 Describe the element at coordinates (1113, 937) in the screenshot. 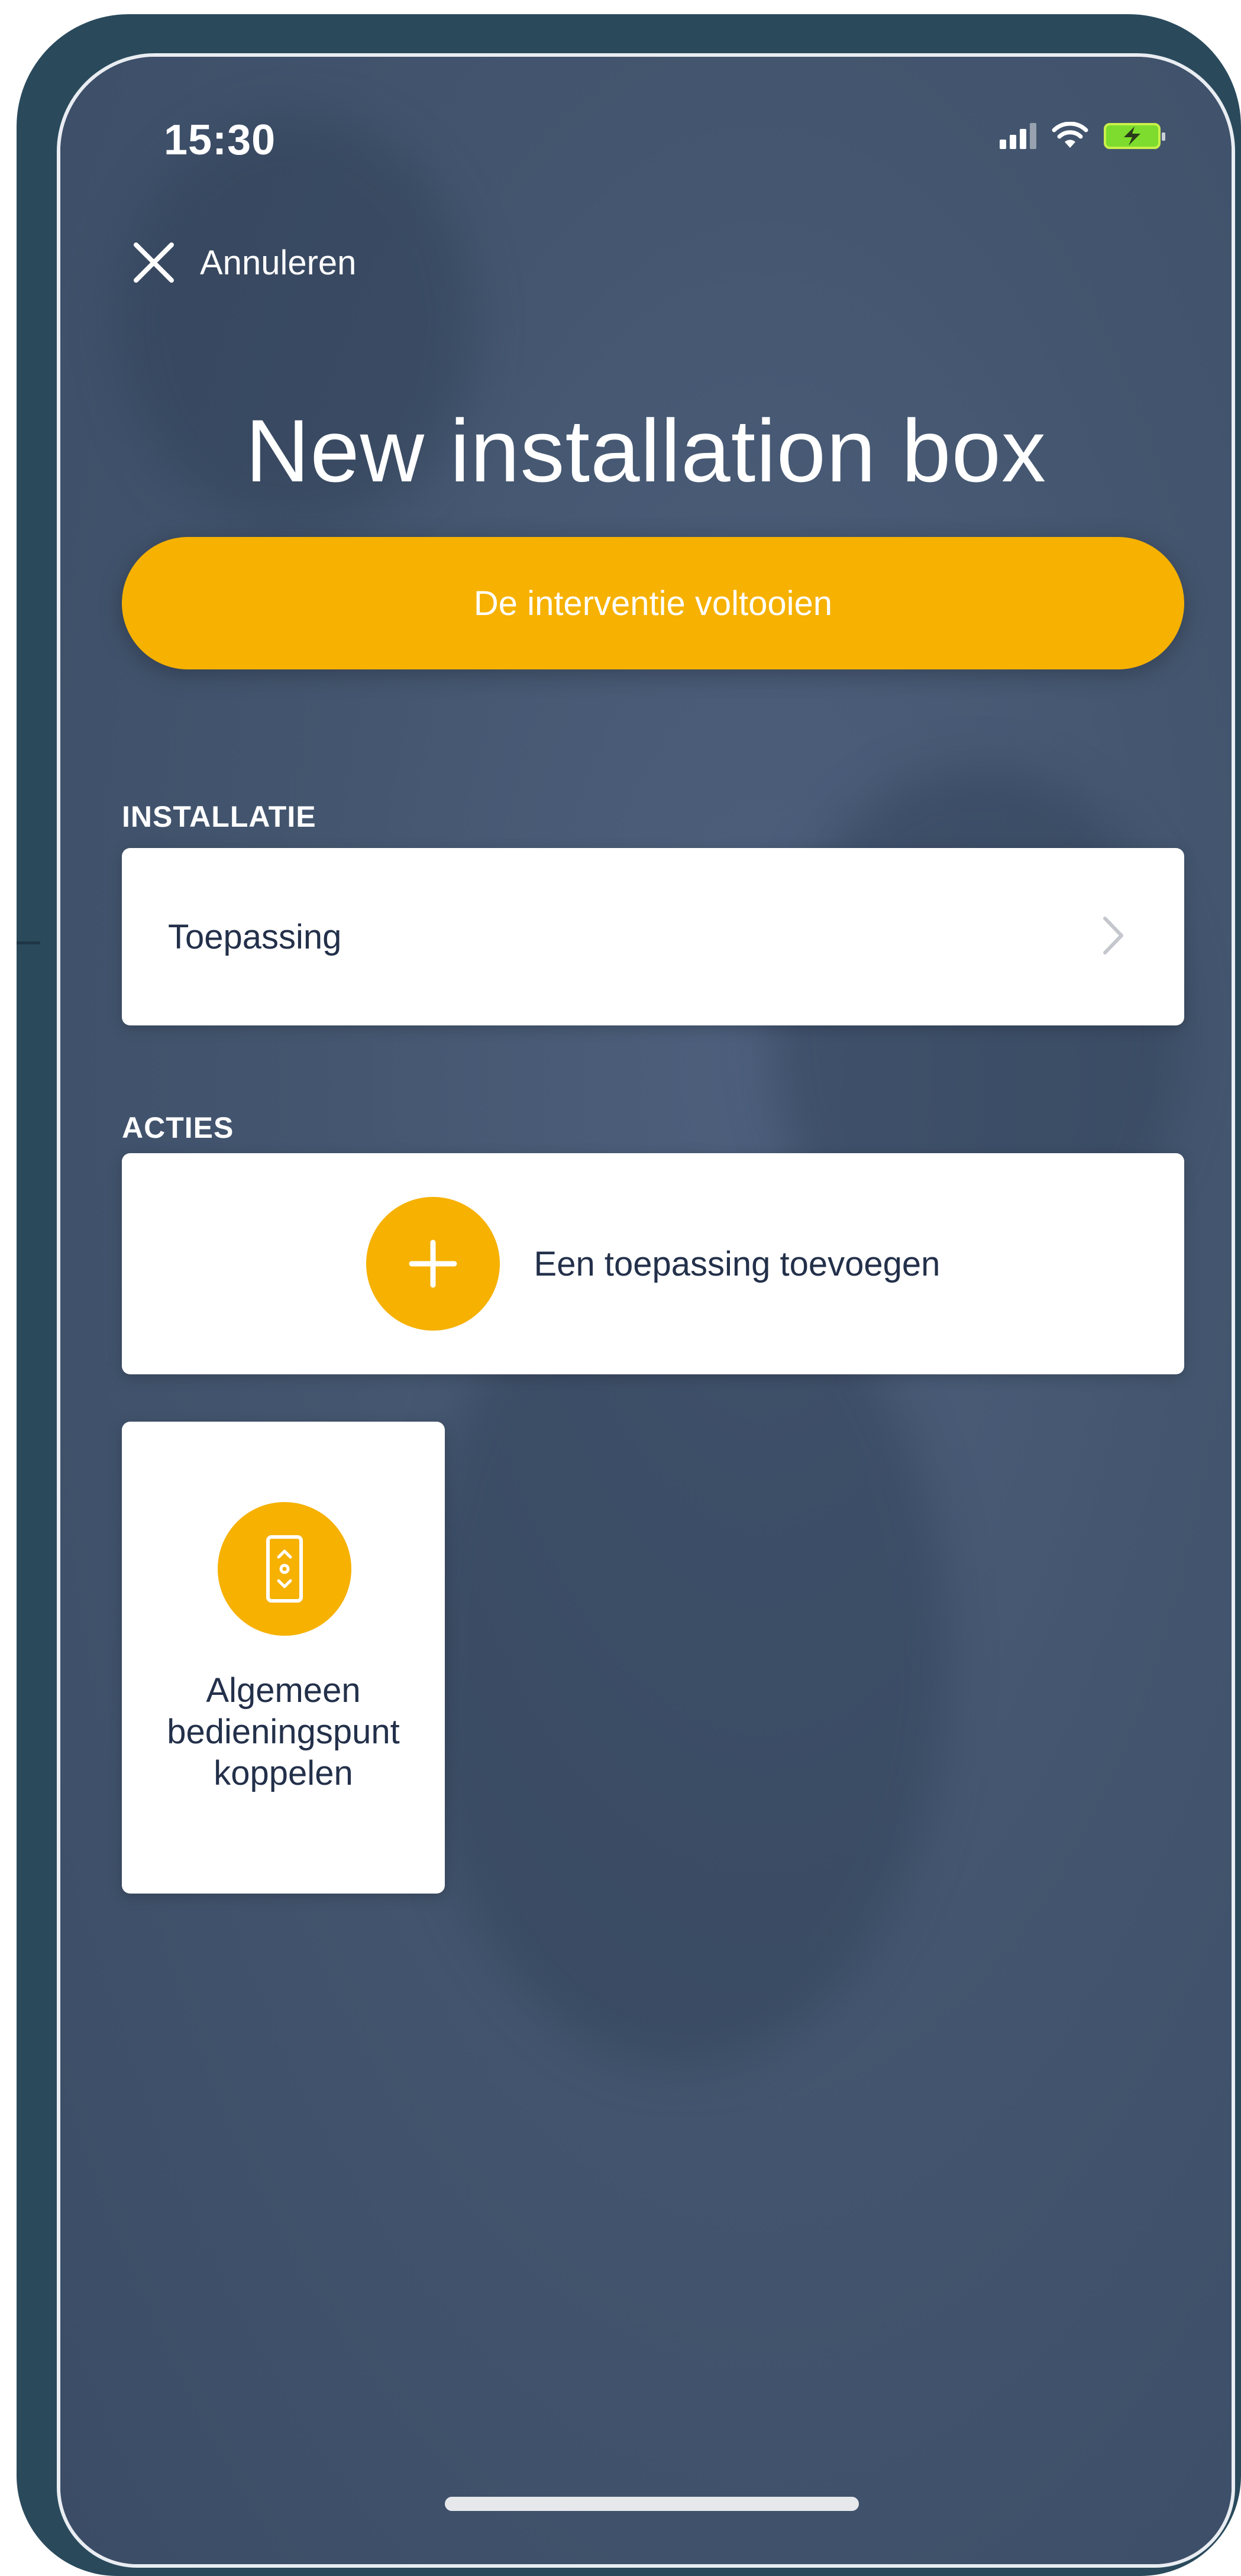

I see `chevron-right-icon` at that location.